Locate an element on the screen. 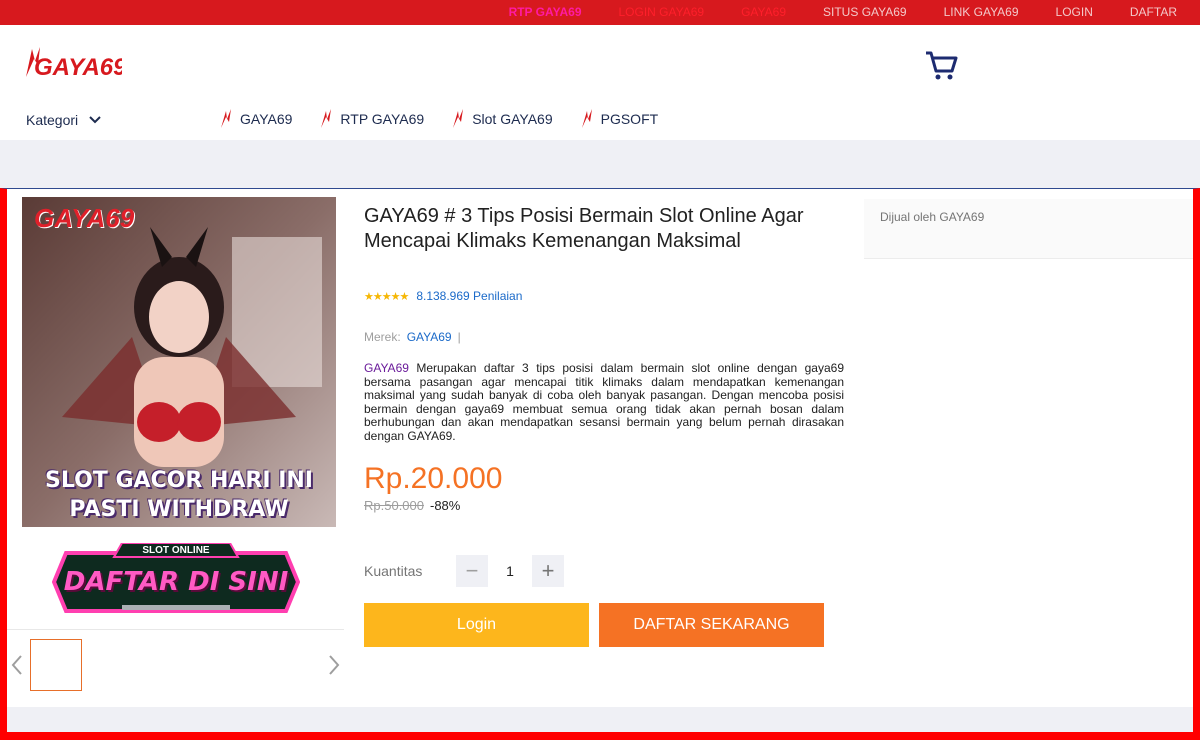 The width and height of the screenshot is (1200, 740). brand-row: Merek: GAYA69 | is located at coordinates (412, 337).